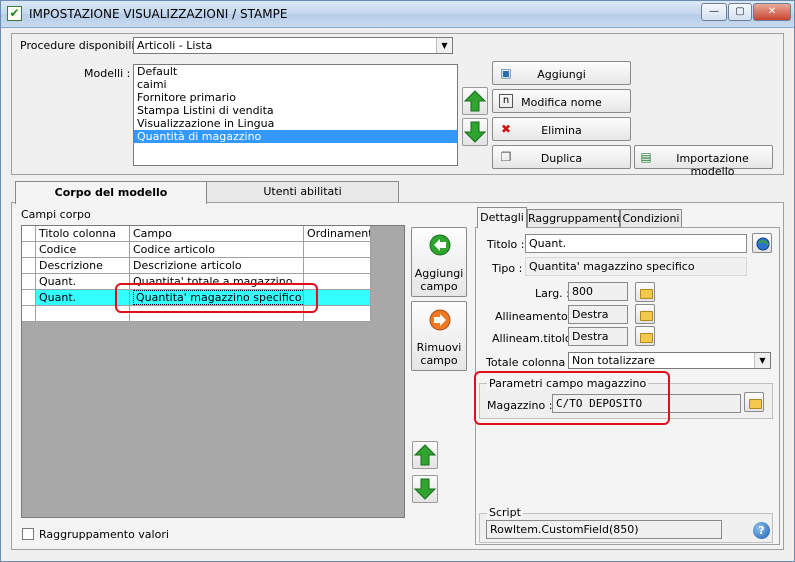 The width and height of the screenshot is (795, 562). What do you see at coordinates (14, 13) in the screenshot?
I see `app-check-icon: ✔` at bounding box center [14, 13].